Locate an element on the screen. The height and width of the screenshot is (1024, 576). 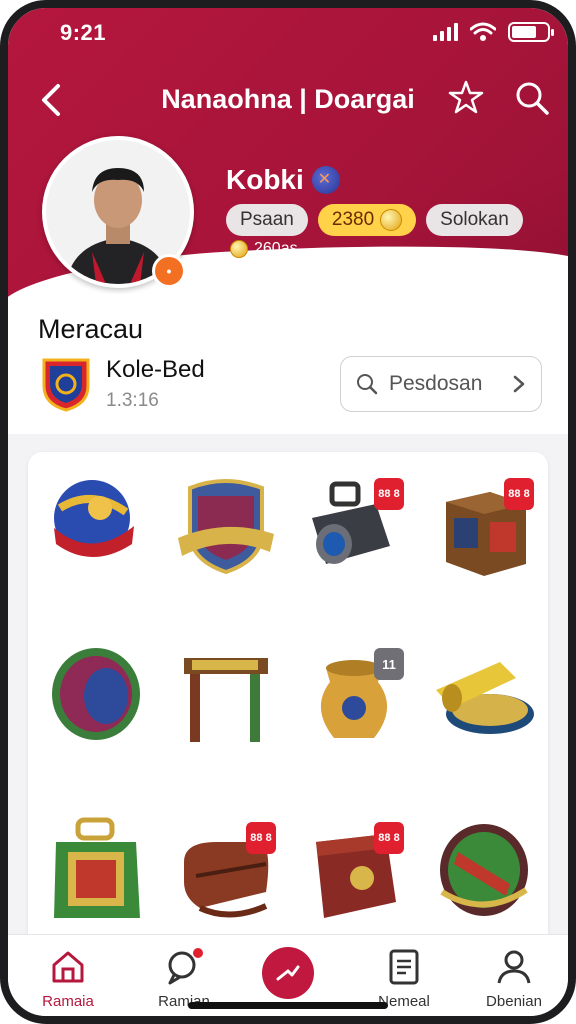
status-bar: 9:21 is located at coordinates (288, 34).